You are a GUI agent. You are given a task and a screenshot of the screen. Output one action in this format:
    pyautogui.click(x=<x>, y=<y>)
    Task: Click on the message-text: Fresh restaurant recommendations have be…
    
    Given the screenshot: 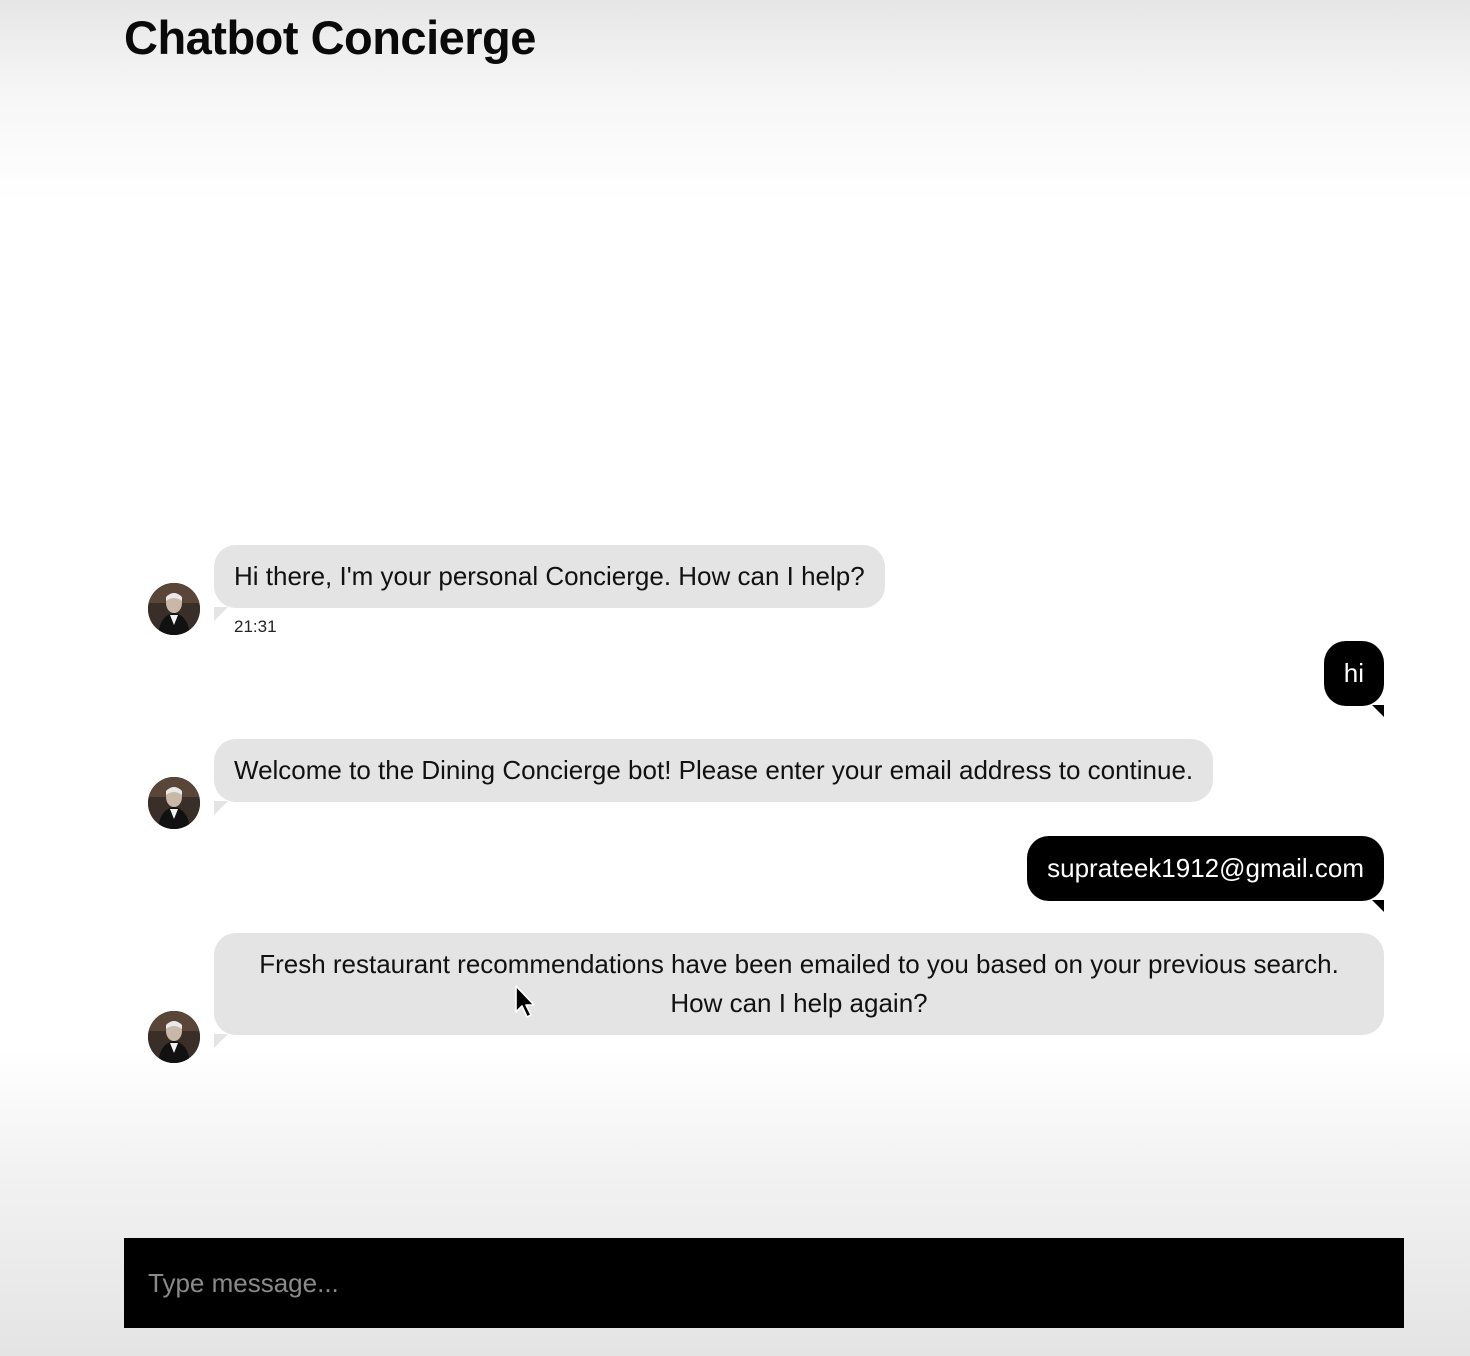 What is the action you would take?
    pyautogui.click(x=799, y=983)
    